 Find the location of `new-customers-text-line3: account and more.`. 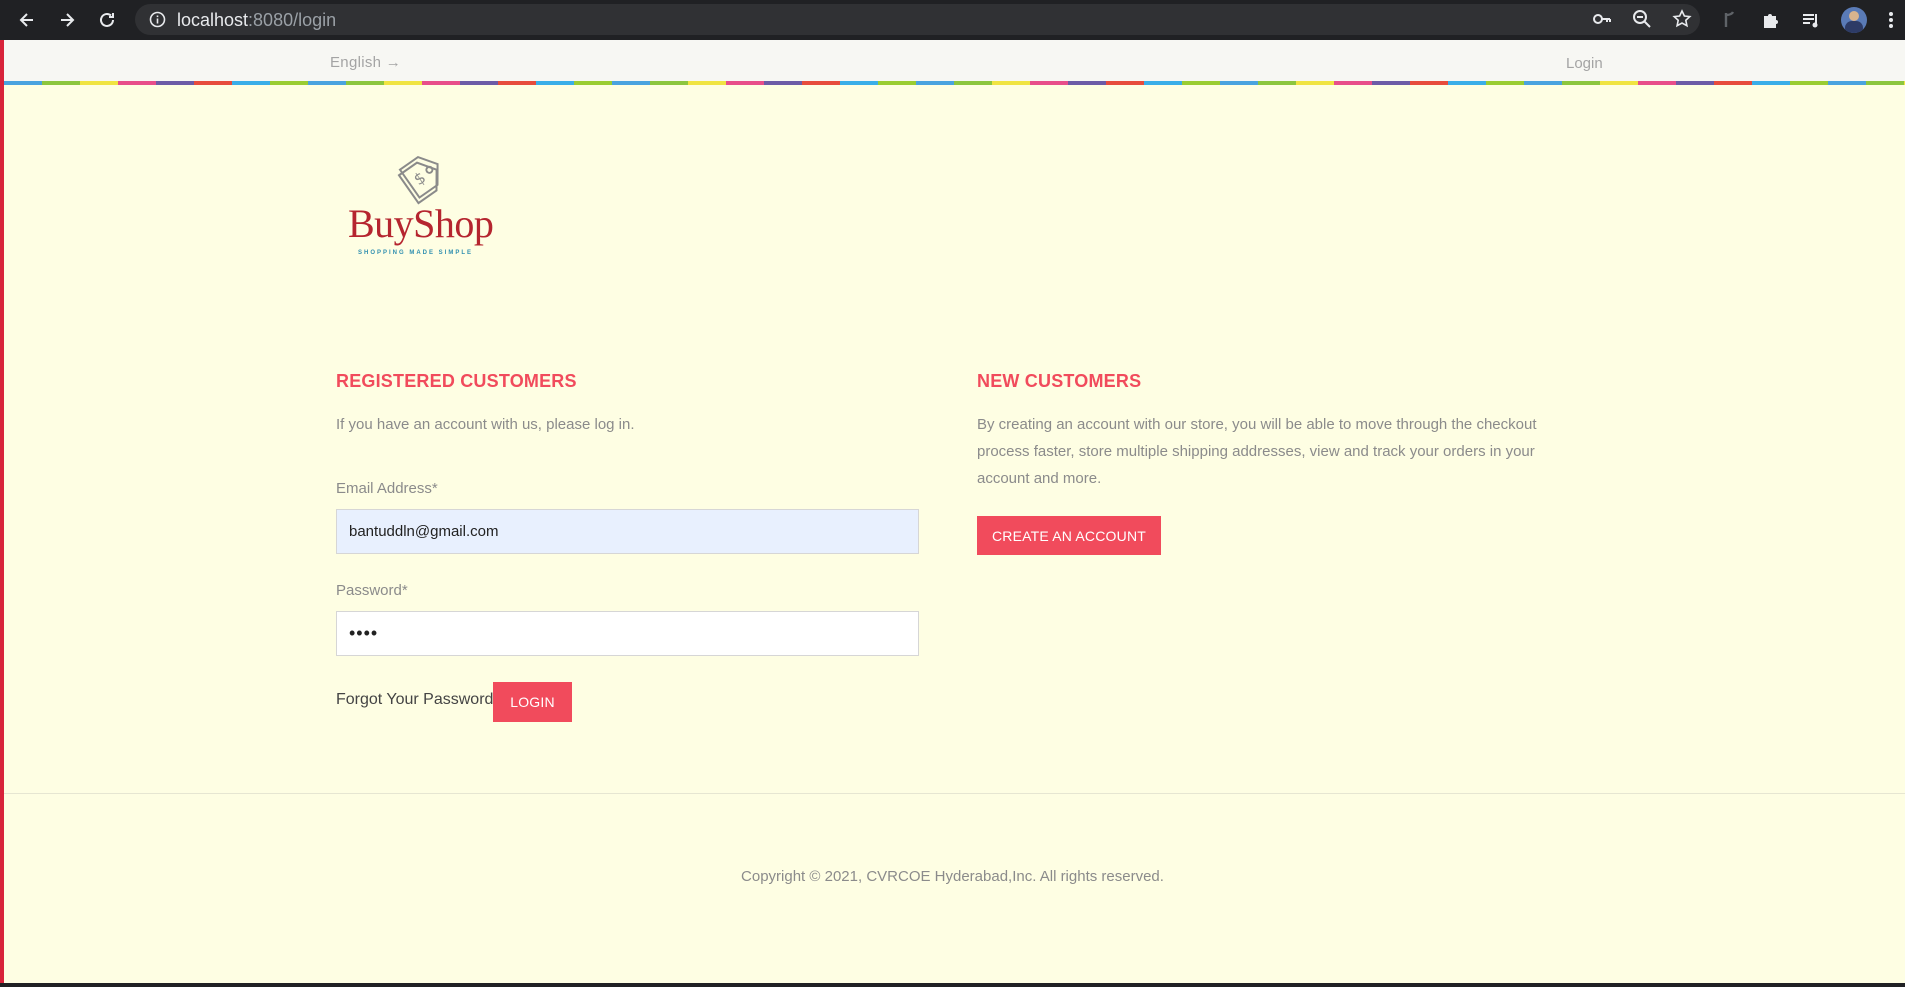

new-customers-text-line3: account and more. is located at coordinates (1039, 478).